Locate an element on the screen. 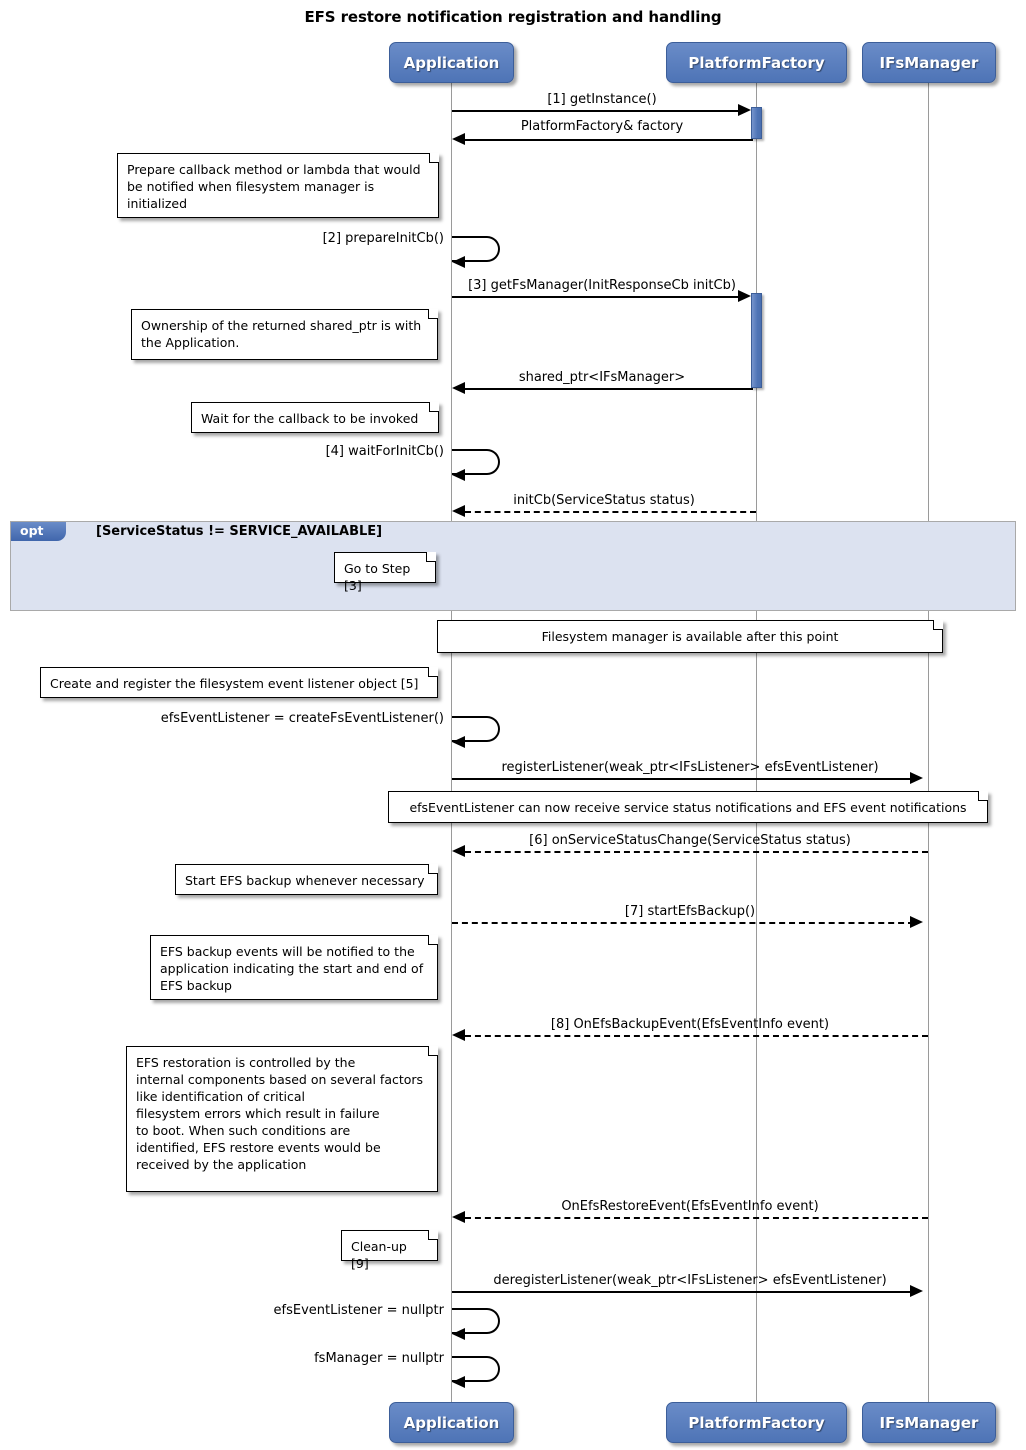 The image size is (1026, 1450). message-label-m12: [8] OnEfsBackupEvent(EfsEventInfo event) is located at coordinates (690, 1024).